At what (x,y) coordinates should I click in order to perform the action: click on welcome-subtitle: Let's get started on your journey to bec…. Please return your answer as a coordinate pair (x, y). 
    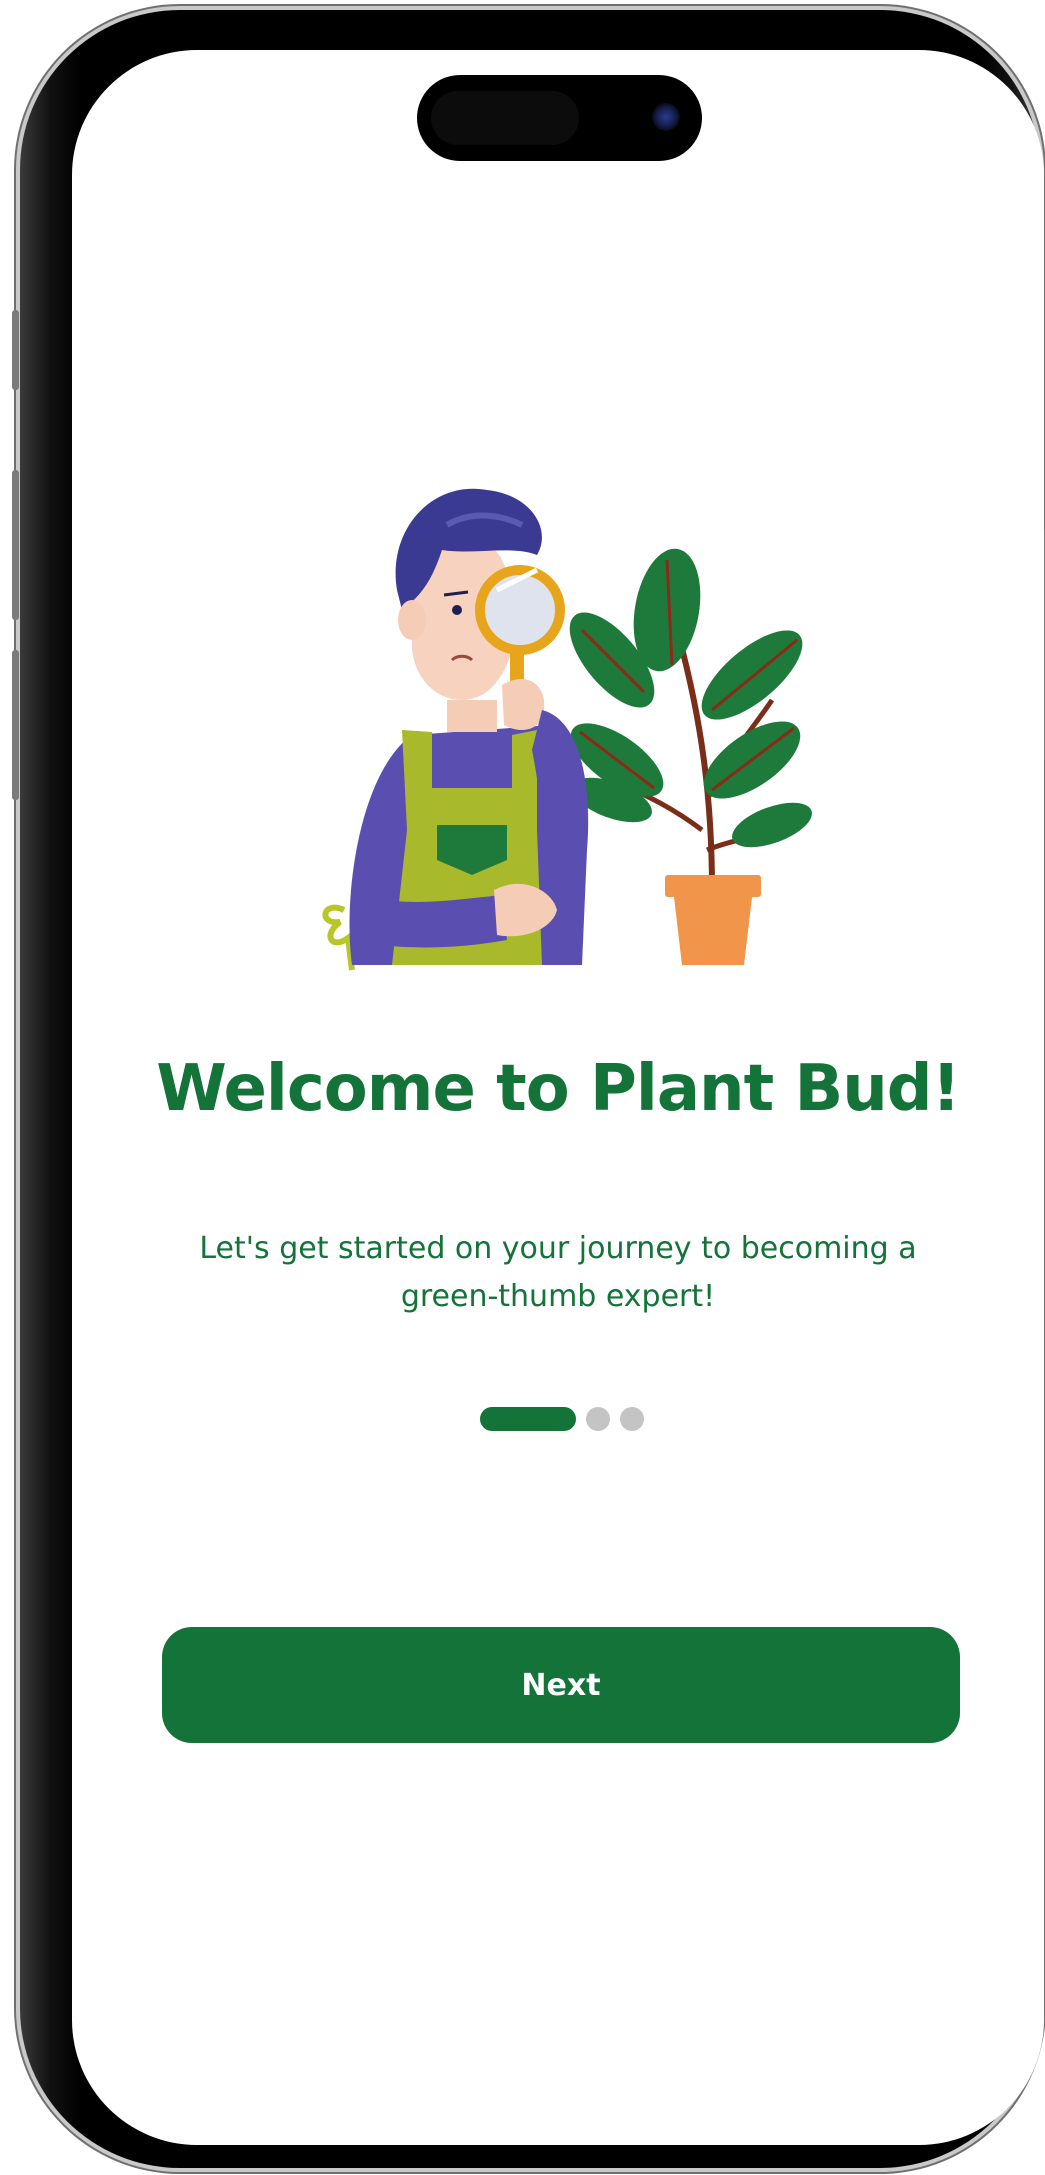
    Looking at the image, I should click on (558, 1272).